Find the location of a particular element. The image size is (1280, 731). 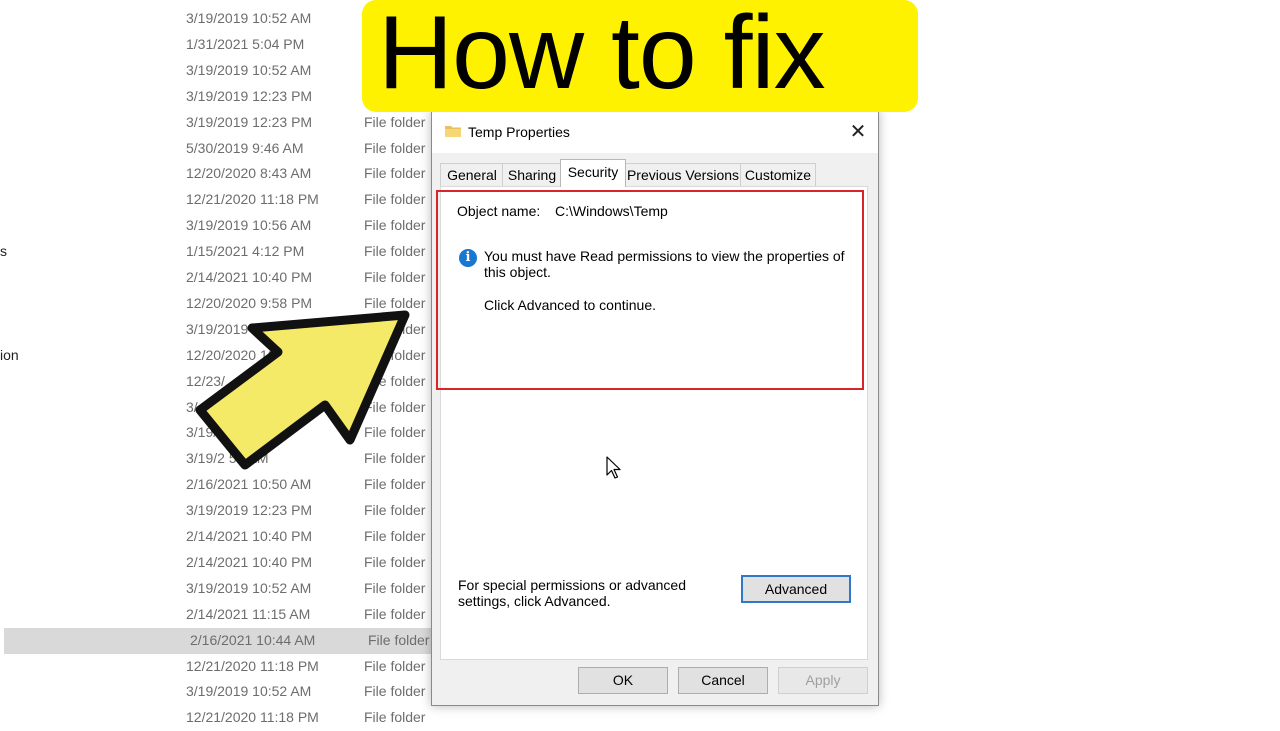

continue-message: Click Advanced to continue. is located at coordinates (570, 305).